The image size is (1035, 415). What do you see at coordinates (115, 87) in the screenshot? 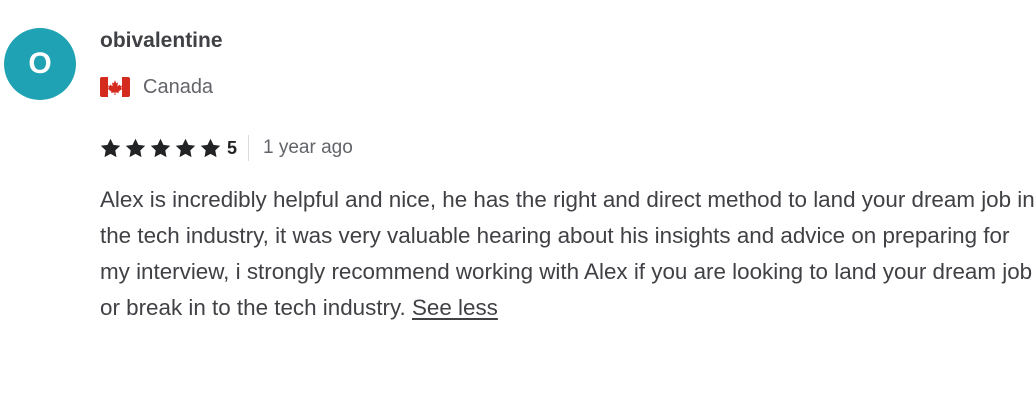
I see `canada-flag-icon` at bounding box center [115, 87].